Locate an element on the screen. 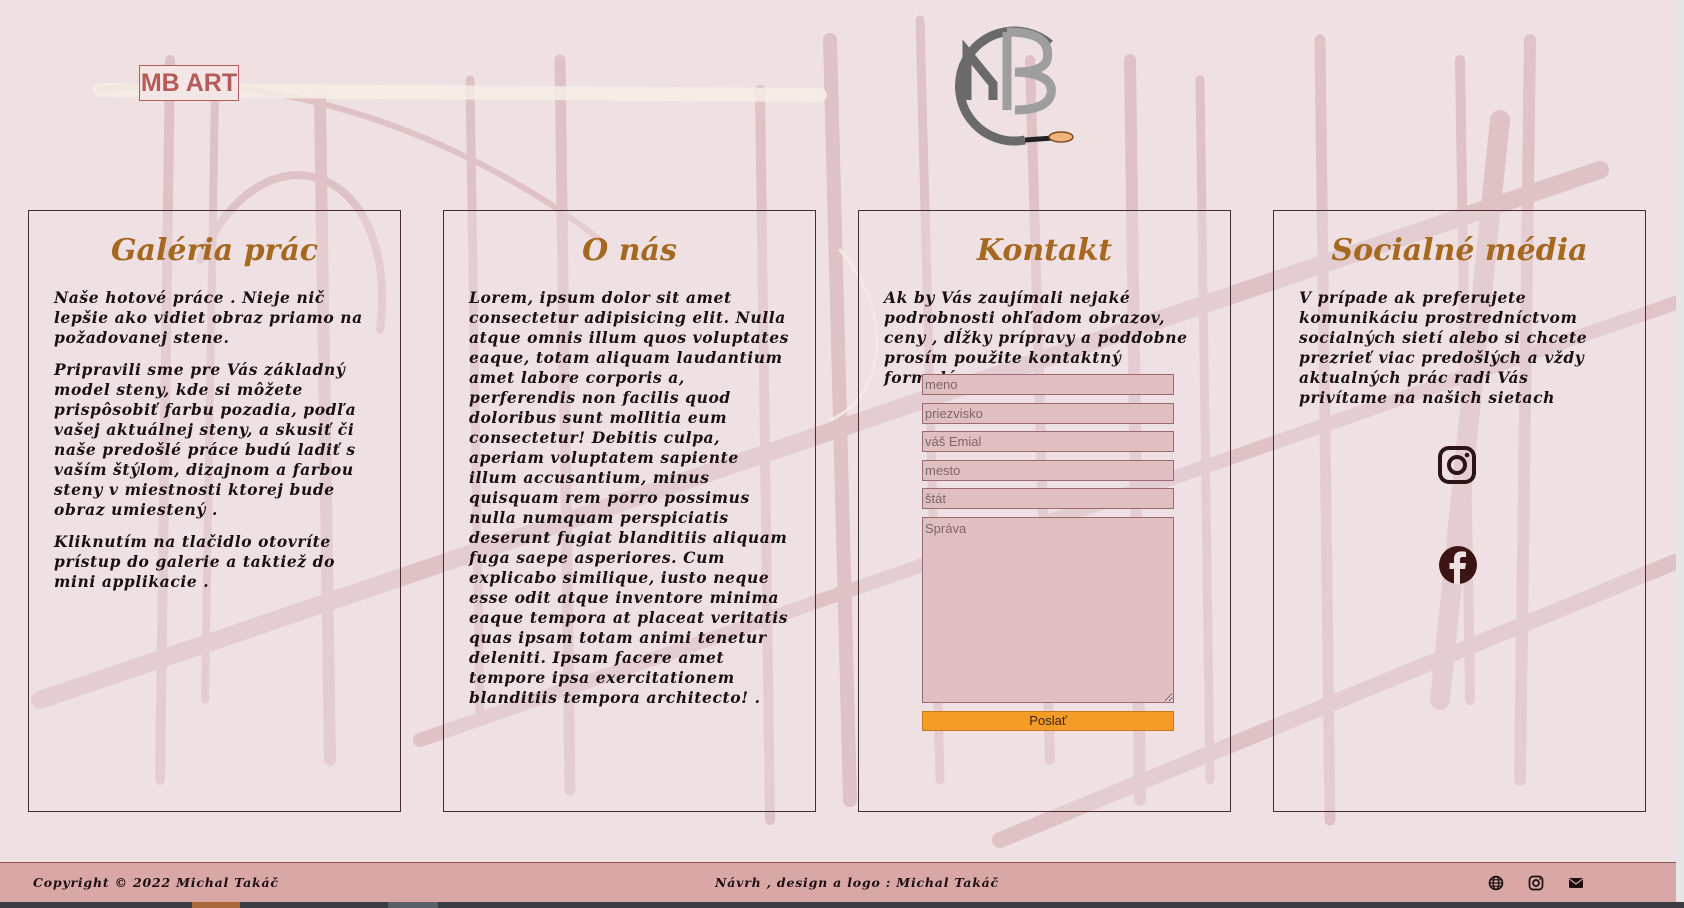 The height and width of the screenshot is (908, 1684). email-input is located at coordinates (1048, 441).